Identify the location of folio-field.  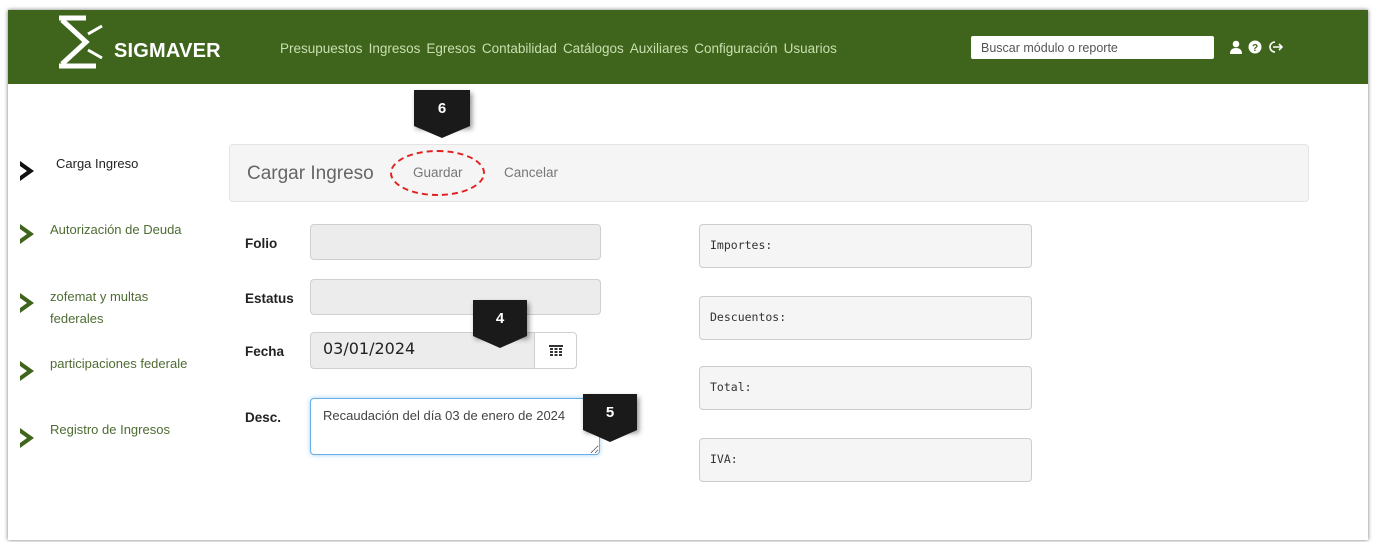
(455, 242).